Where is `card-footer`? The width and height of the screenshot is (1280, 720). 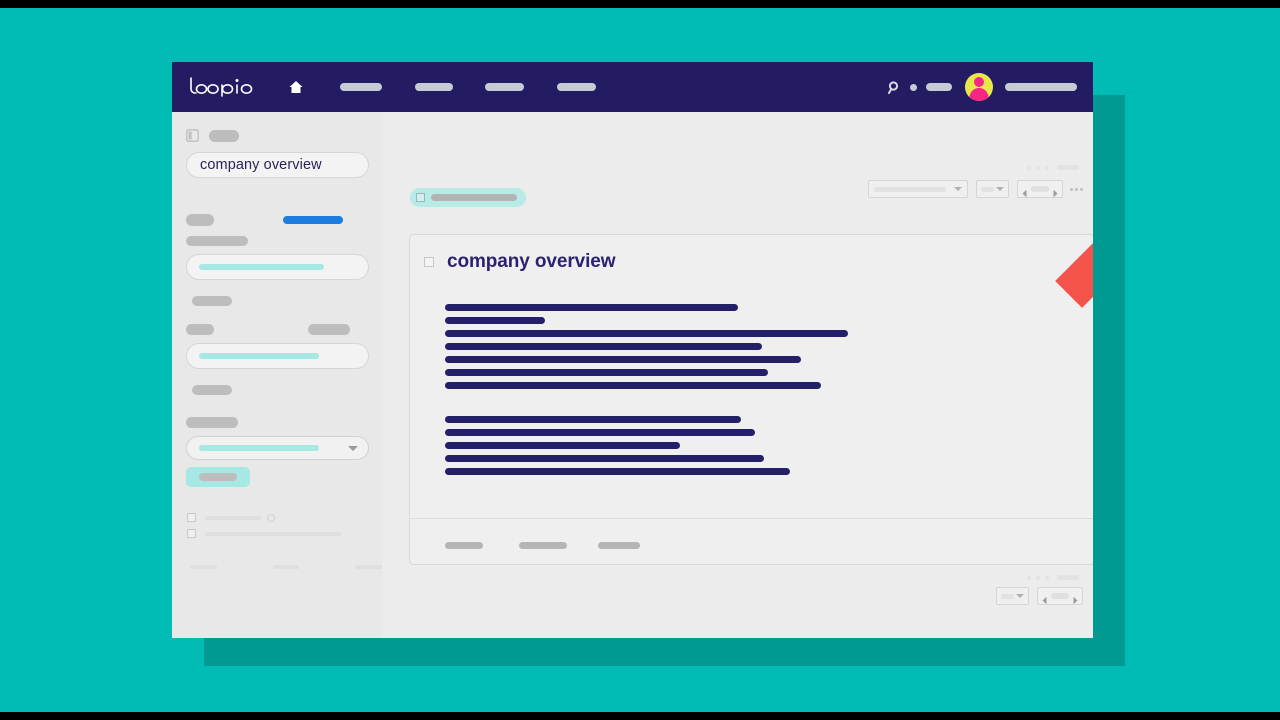
card-footer is located at coordinates (542, 545).